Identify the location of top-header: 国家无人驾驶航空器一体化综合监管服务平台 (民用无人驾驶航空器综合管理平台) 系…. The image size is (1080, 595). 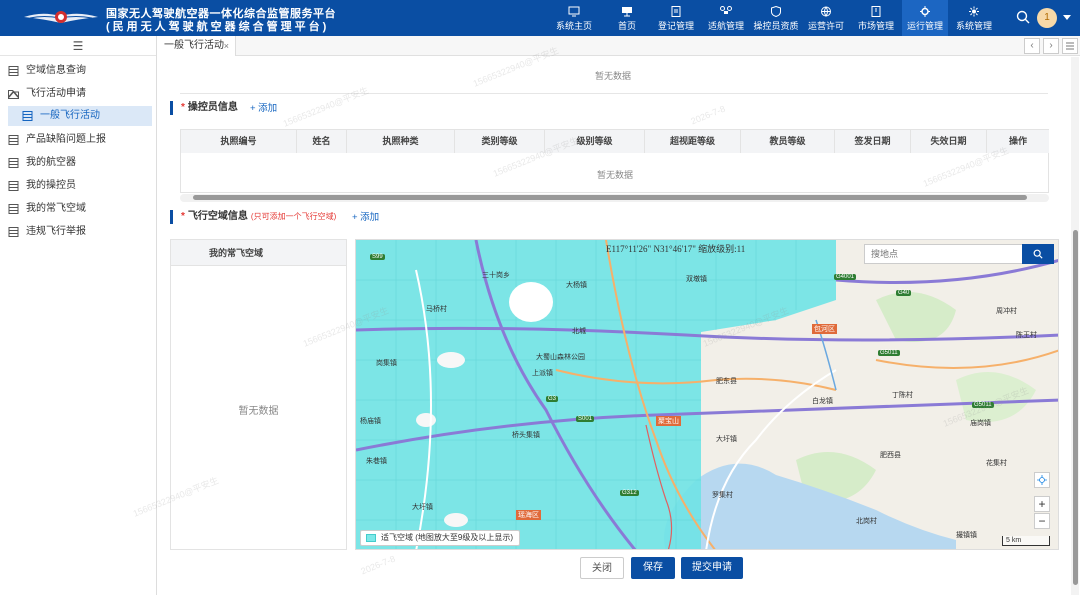
(540, 18).